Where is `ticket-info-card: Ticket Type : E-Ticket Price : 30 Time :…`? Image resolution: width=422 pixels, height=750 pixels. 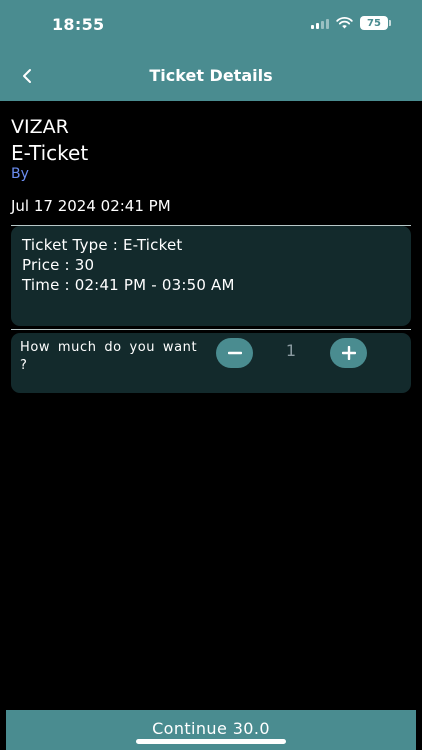 ticket-info-card: Ticket Type : E-Ticket Price : 30 Time :… is located at coordinates (211, 276).